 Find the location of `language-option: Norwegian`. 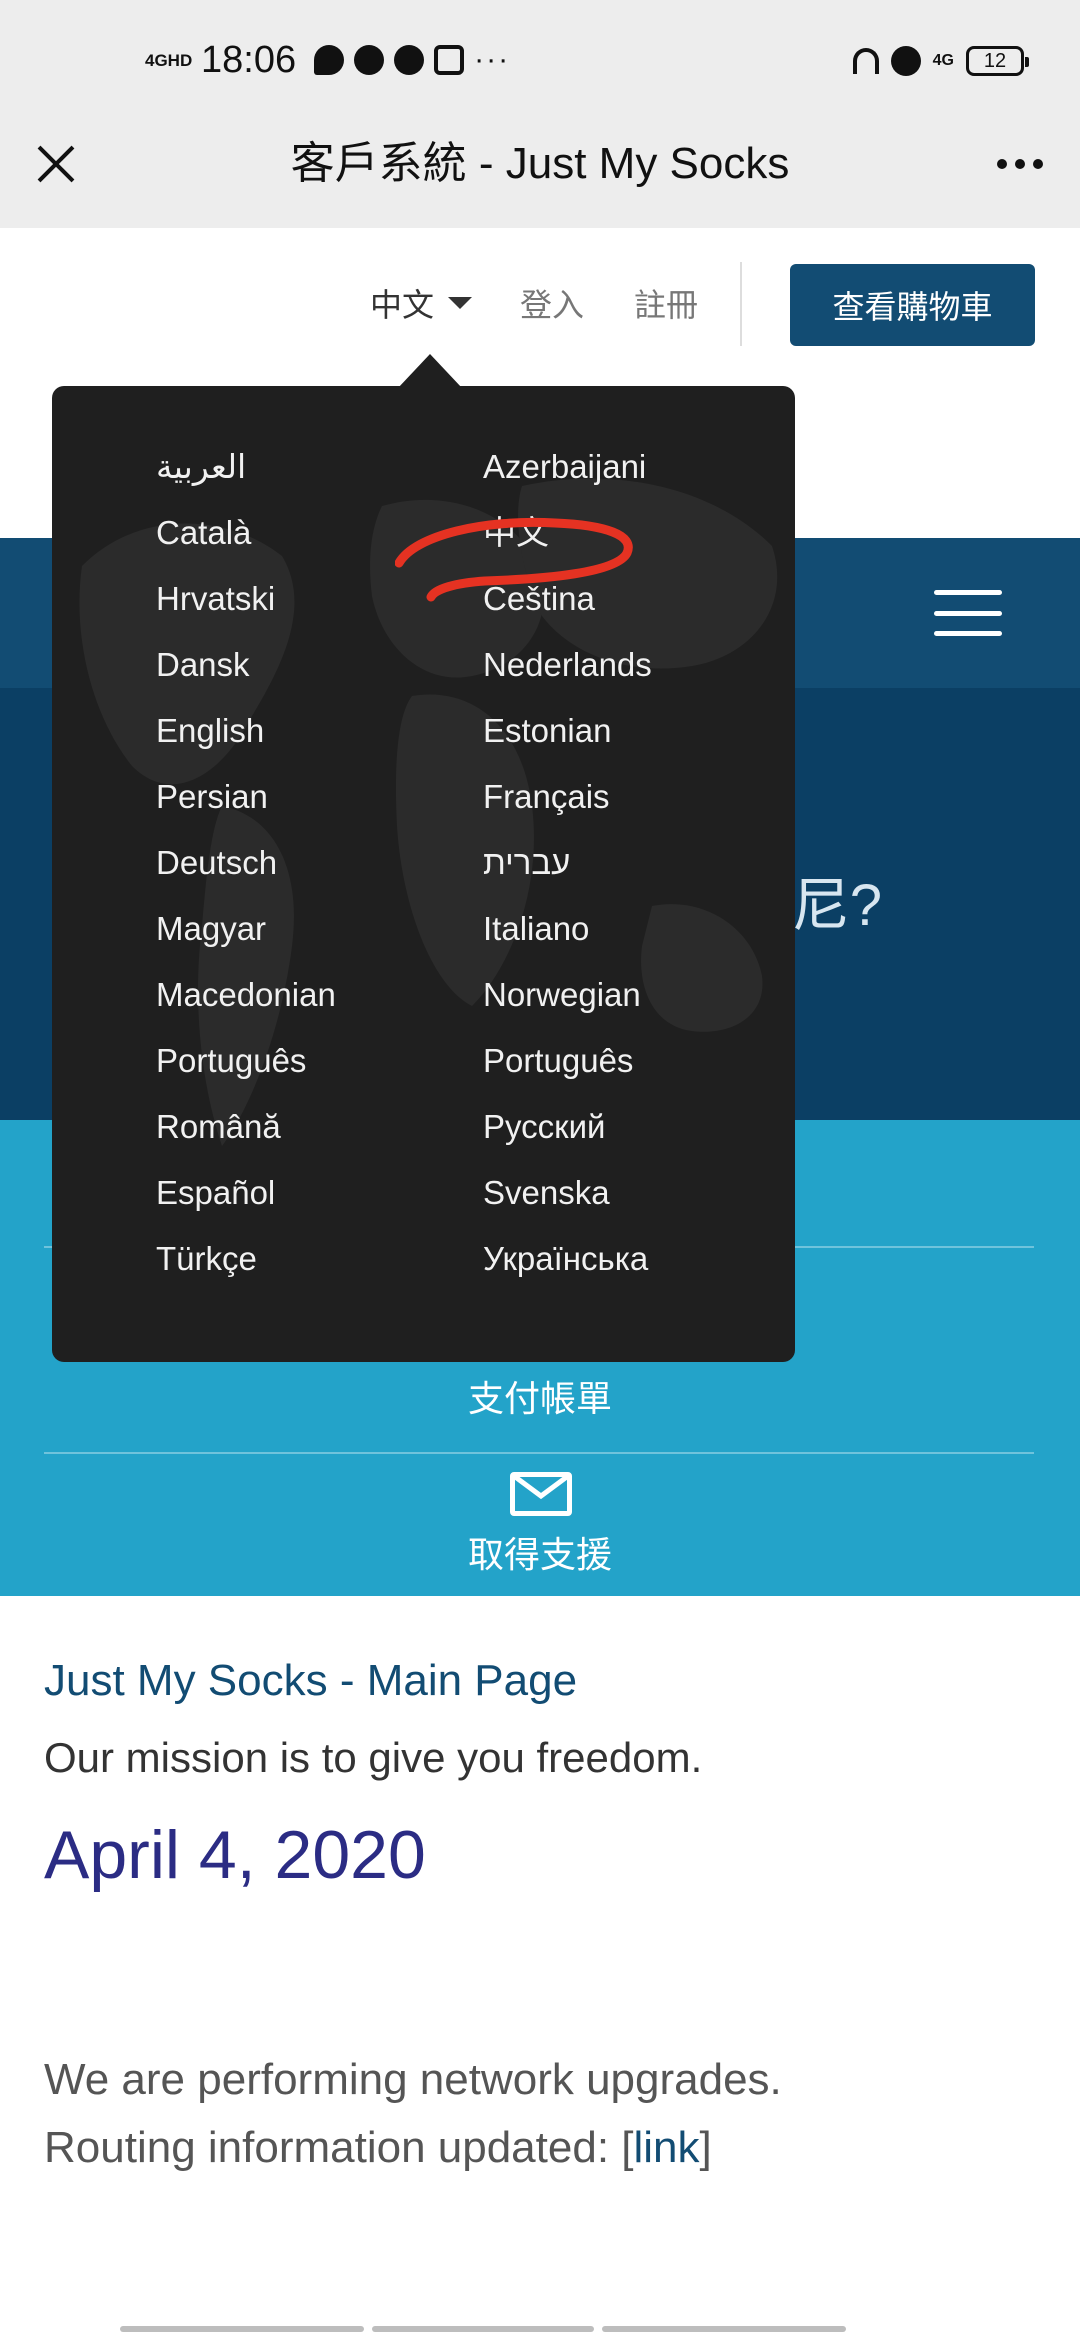

language-option: Norwegian is located at coordinates (567, 995).